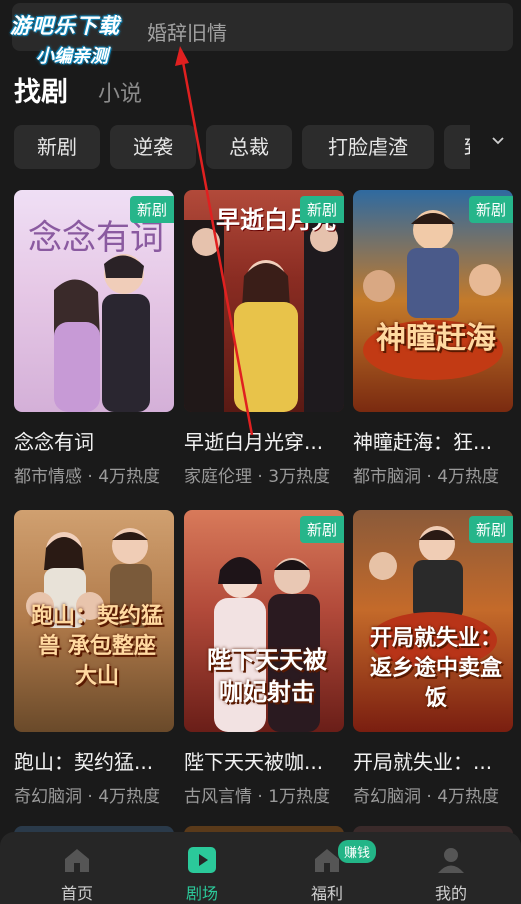  I want to click on tab-novel: 小说, so click(120, 92).